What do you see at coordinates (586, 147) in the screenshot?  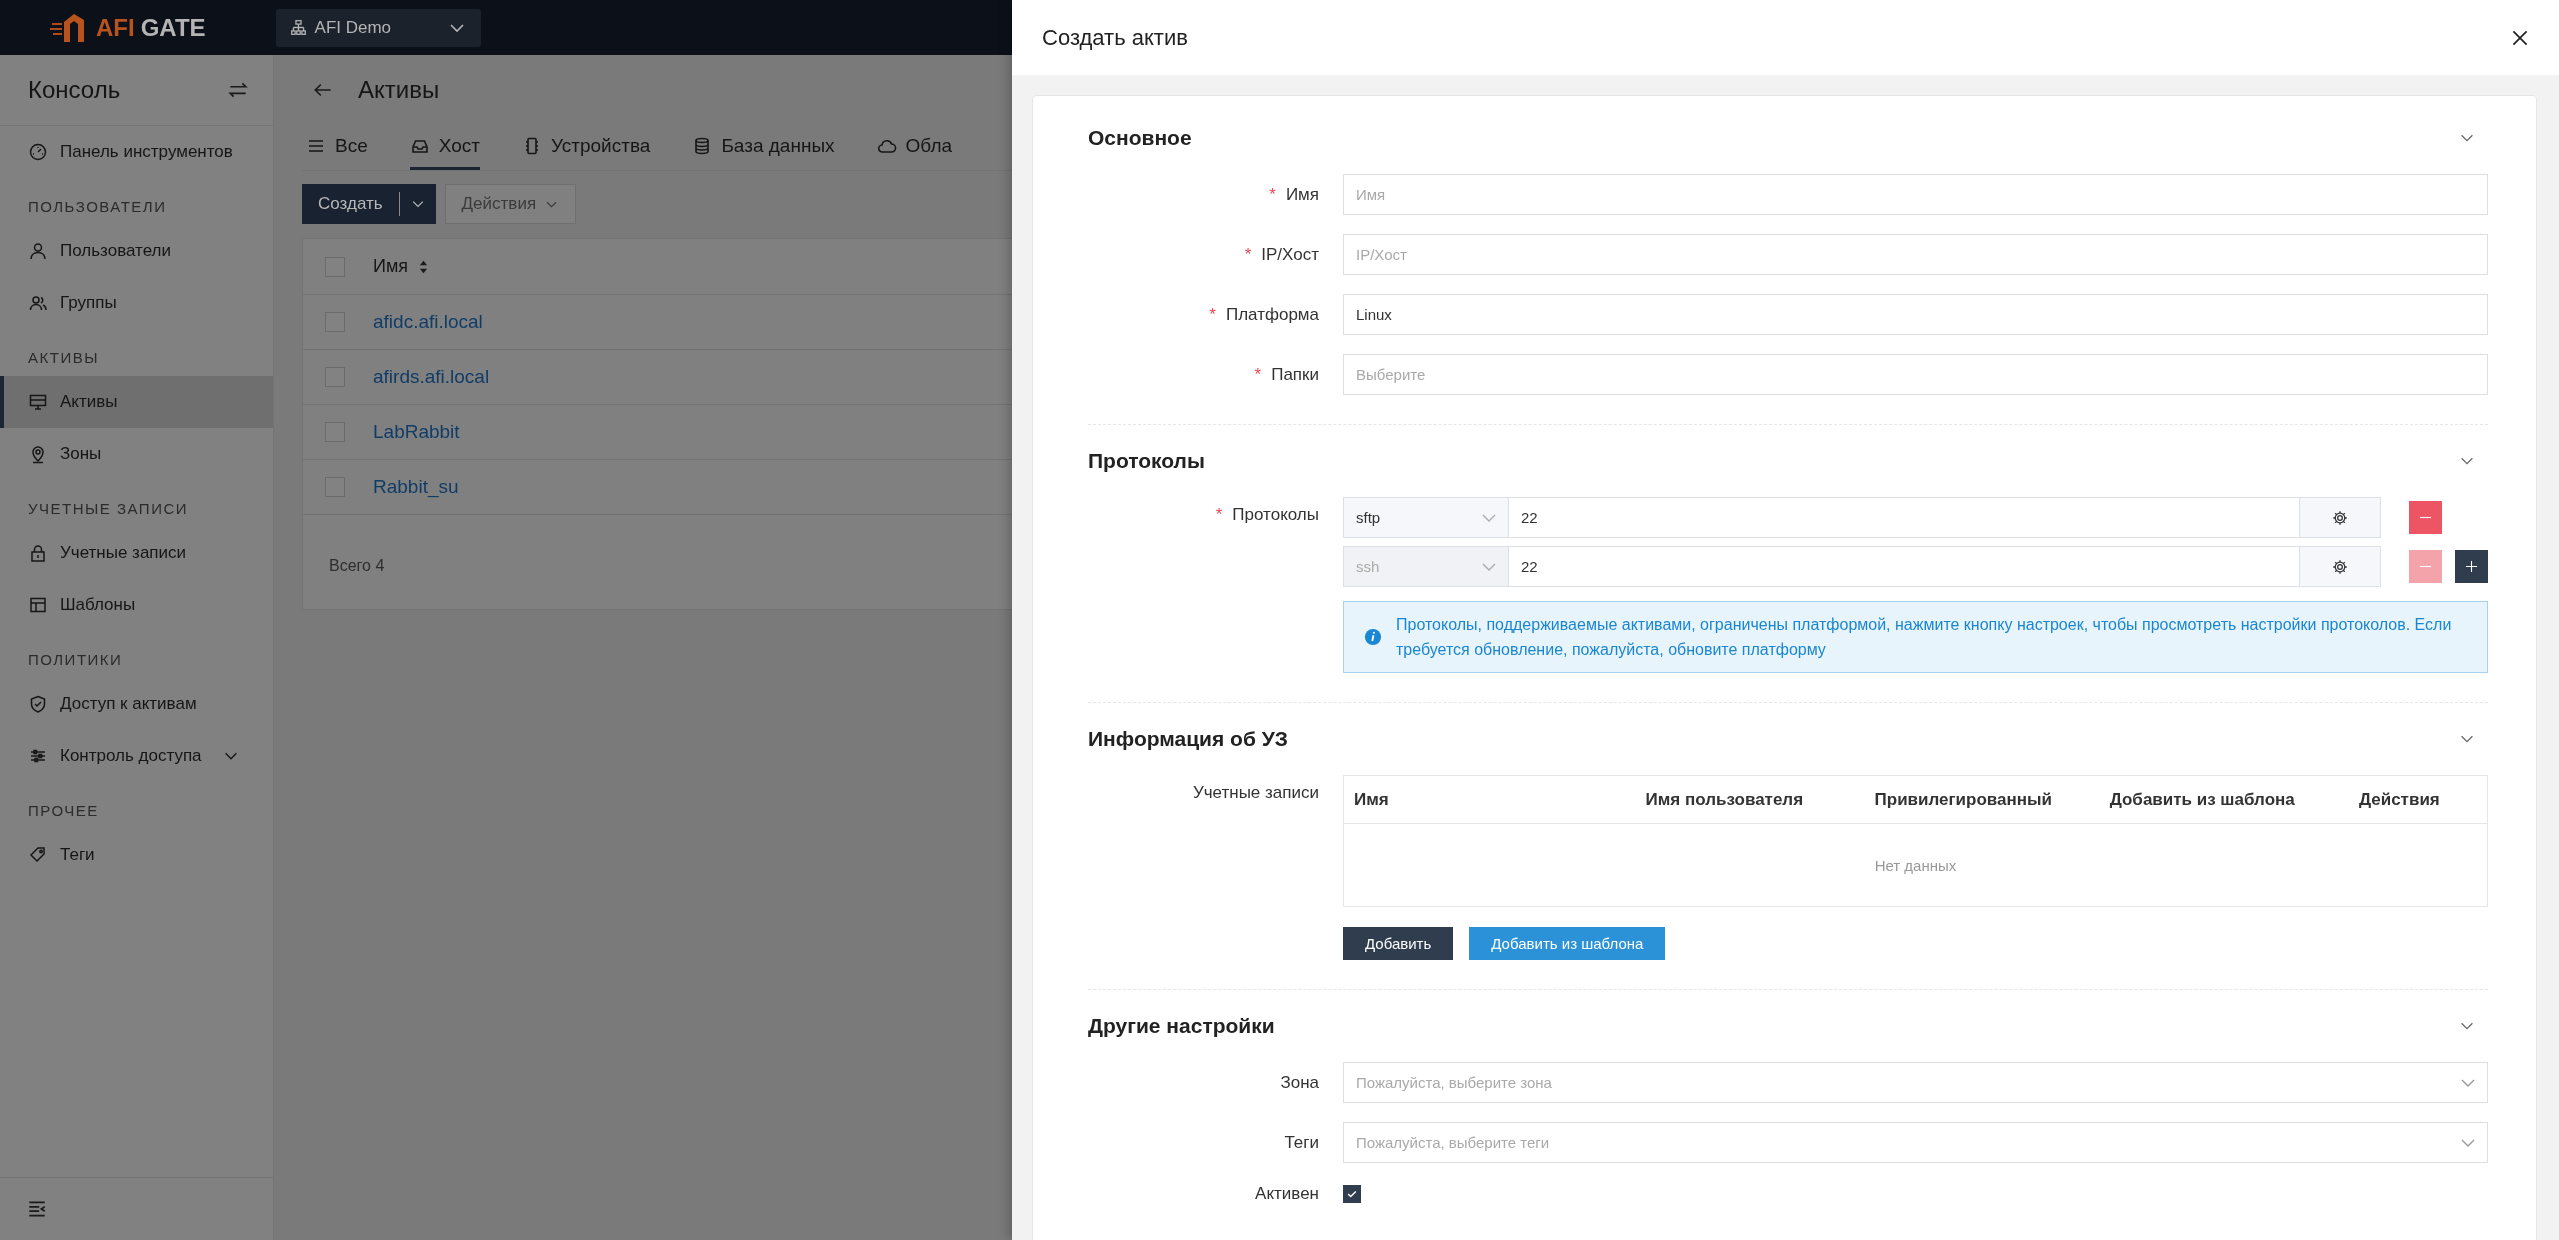 I see `tab: Устройства` at bounding box center [586, 147].